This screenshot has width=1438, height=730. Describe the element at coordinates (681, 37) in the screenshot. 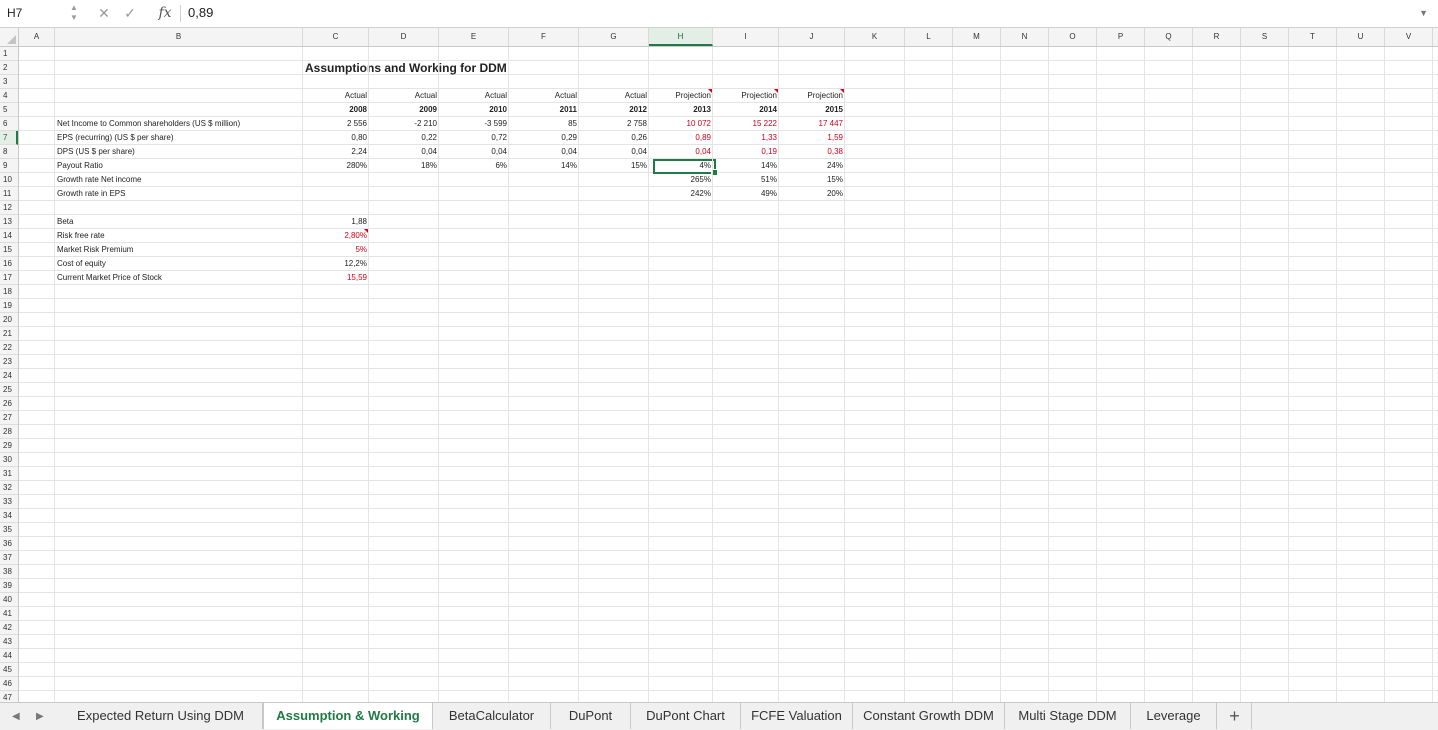

I see `column-header-h: H` at that location.